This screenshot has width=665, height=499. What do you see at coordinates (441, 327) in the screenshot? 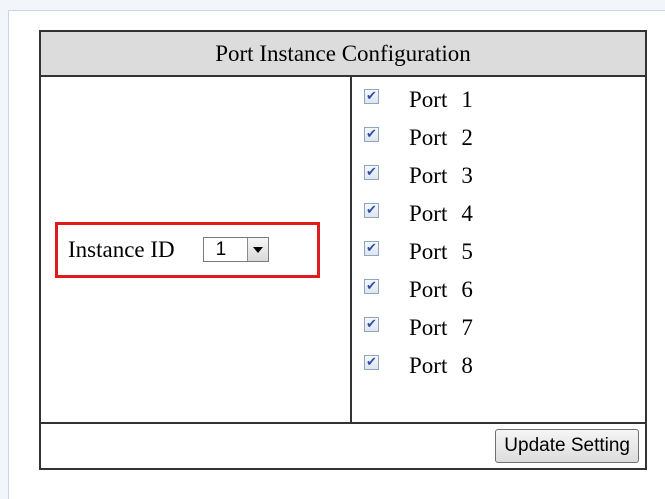
I see `port-7-label: Port 7` at bounding box center [441, 327].